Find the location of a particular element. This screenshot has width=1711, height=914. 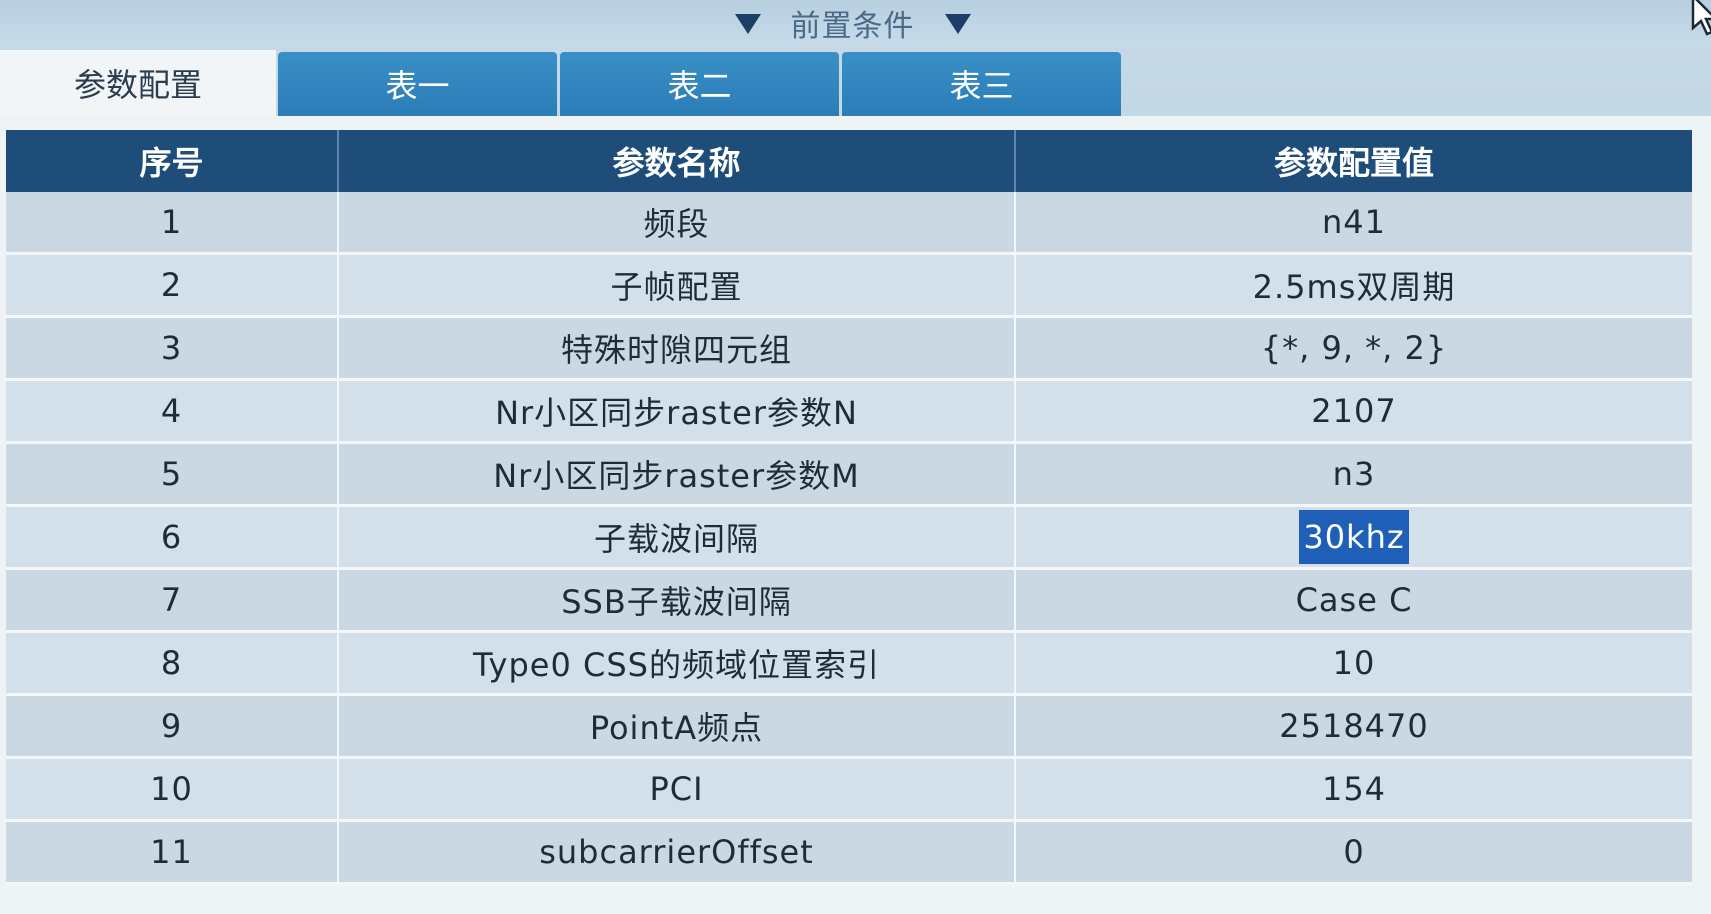

table-row: 7 SSB子载波间隔 Case C is located at coordinates (849, 601).